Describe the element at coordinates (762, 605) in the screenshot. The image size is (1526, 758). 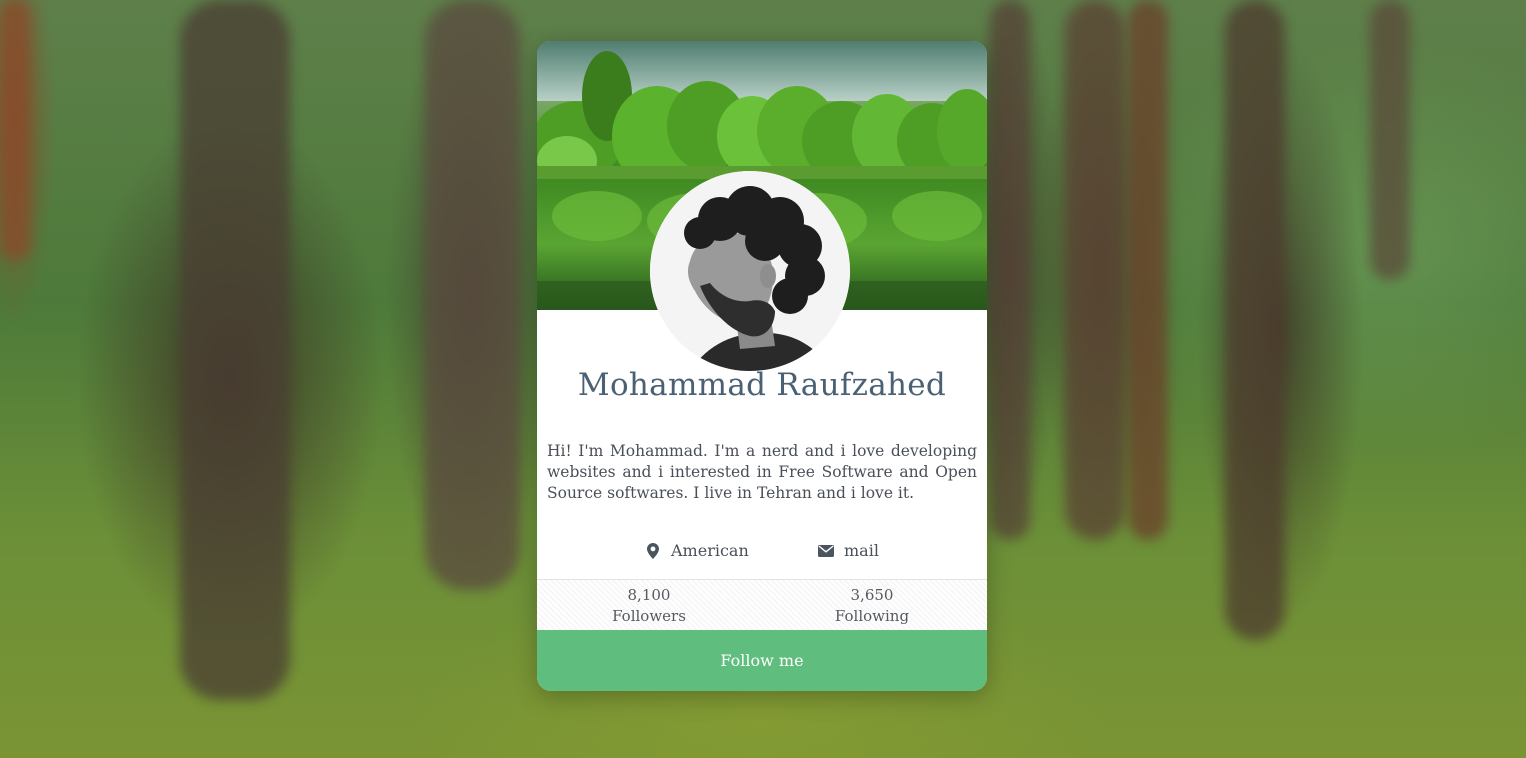
I see `profile-stats: 8,100 Followers 3,650 Following` at that location.